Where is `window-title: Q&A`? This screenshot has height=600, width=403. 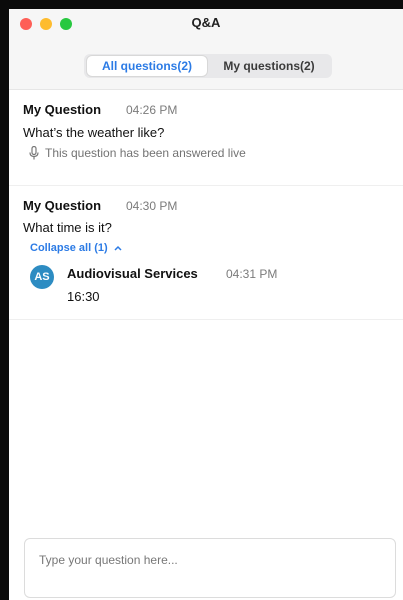 window-title: Q&A is located at coordinates (206, 22).